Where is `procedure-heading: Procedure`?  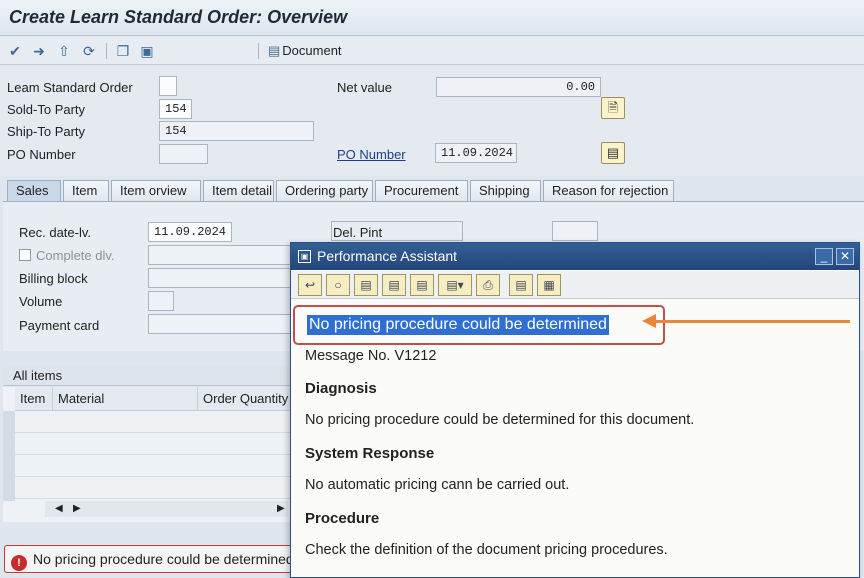 procedure-heading: Procedure is located at coordinates (342, 518).